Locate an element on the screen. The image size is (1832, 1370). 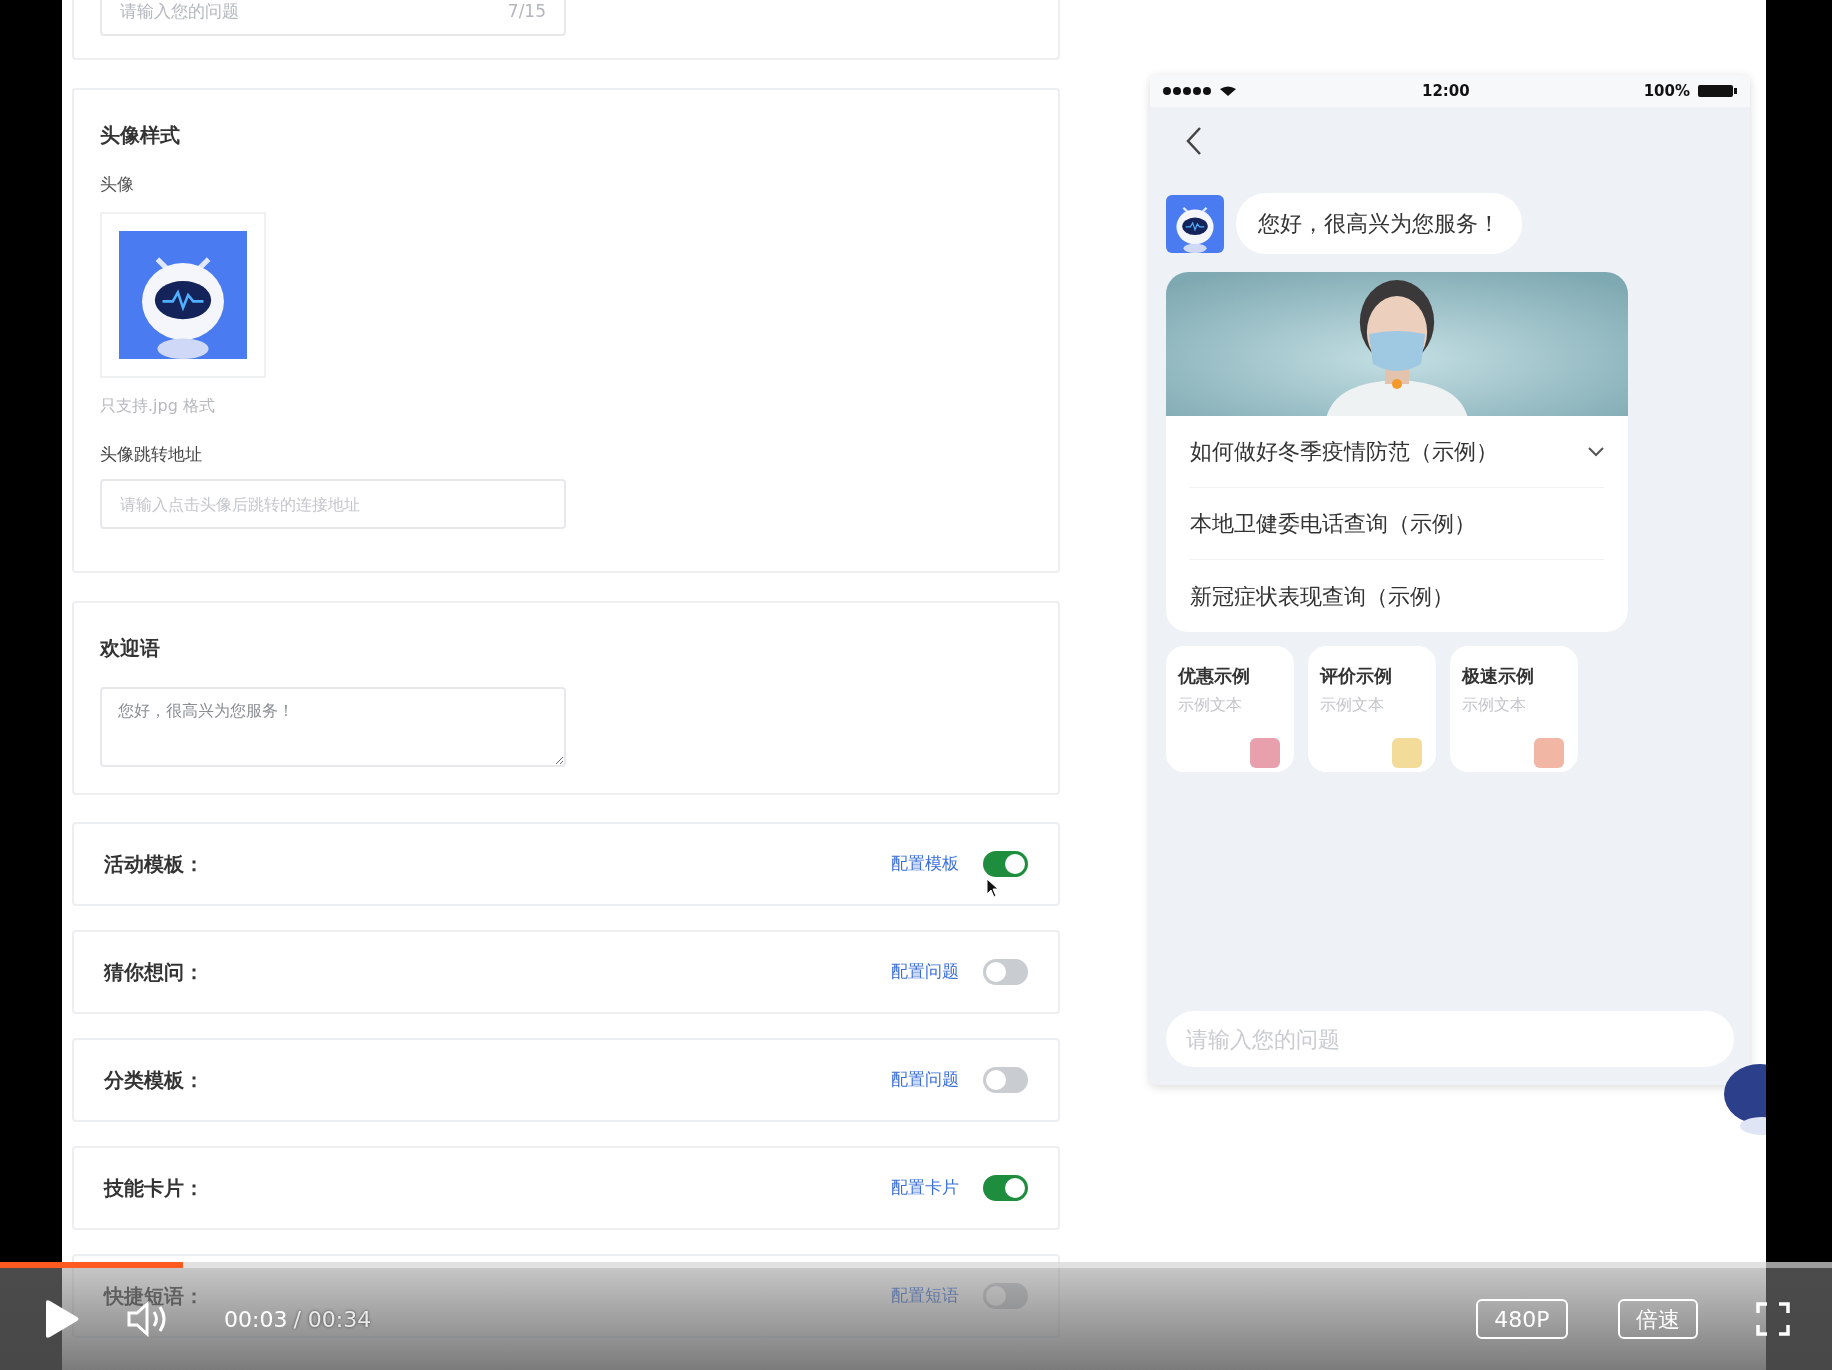
bot-avatar-icon is located at coordinates (1195, 223).